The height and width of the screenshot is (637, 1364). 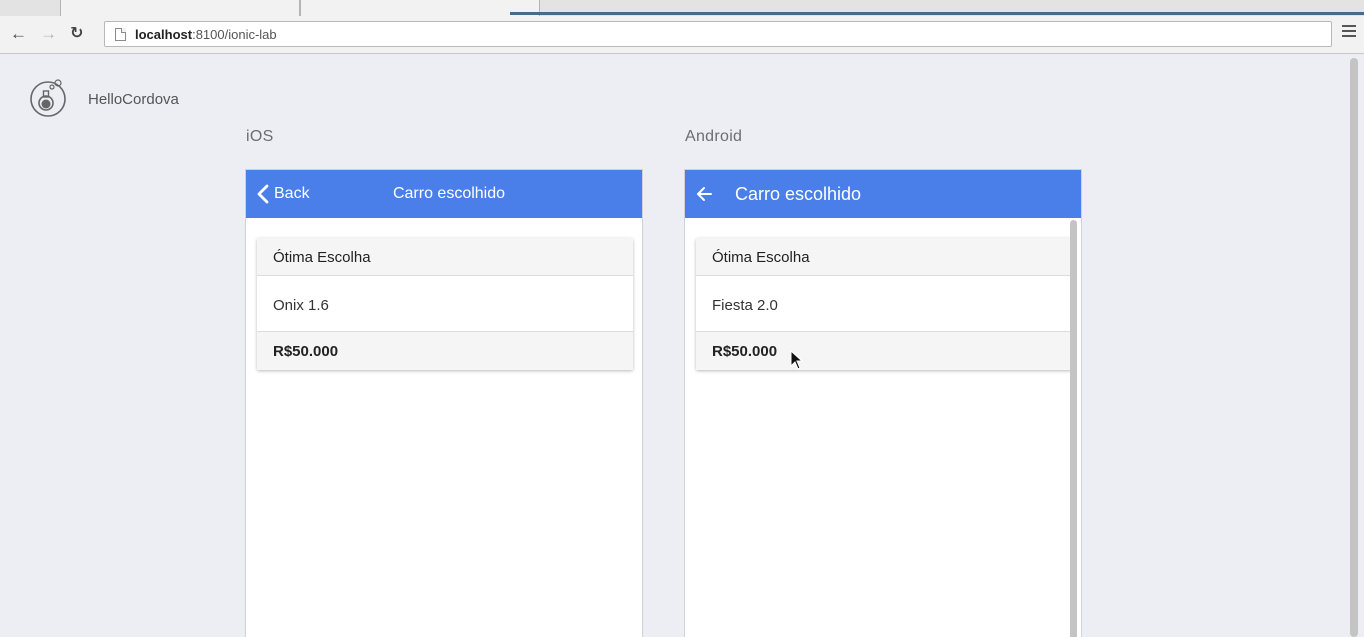 What do you see at coordinates (1349, 31) in the screenshot?
I see `hamburger-menu-icon` at bounding box center [1349, 31].